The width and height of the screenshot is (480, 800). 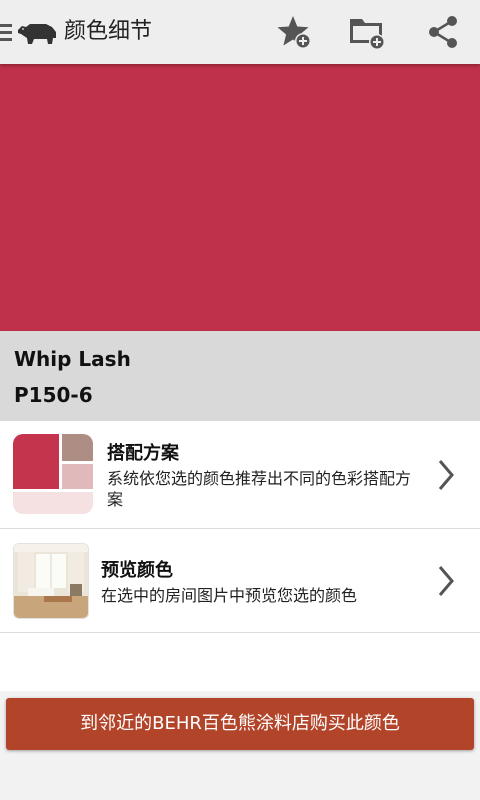 What do you see at coordinates (53, 395) in the screenshot?
I see `color-code: P150-6` at bounding box center [53, 395].